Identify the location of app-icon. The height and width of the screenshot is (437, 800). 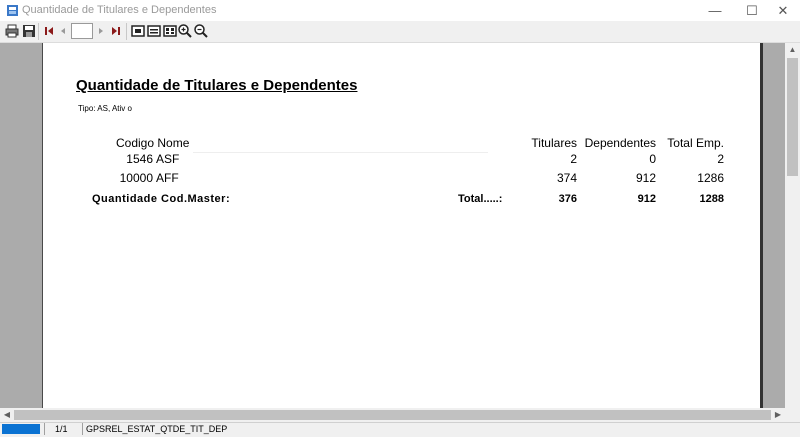
(12, 10).